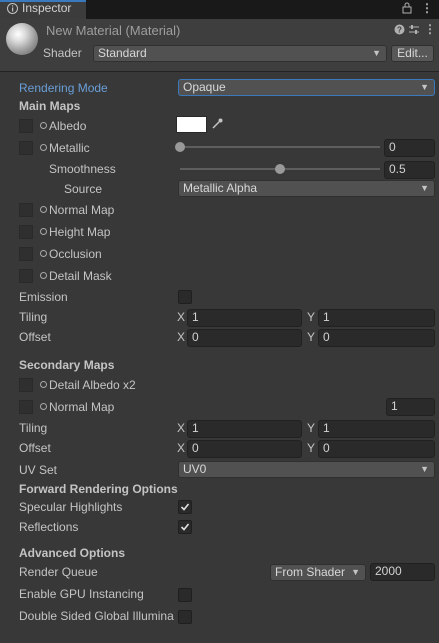 The image size is (439, 643). I want to click on metallic-label: Metallic, so click(69, 148).